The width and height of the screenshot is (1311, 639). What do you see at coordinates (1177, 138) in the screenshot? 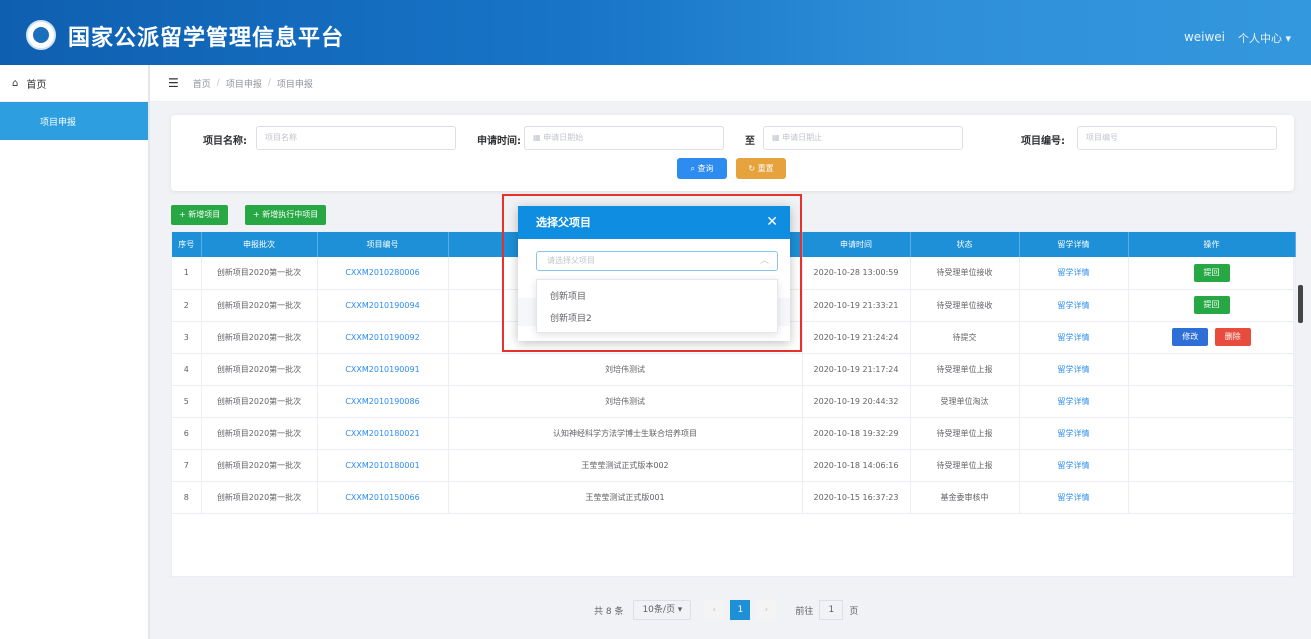
I see `project-code-input: 项目编号` at bounding box center [1177, 138].